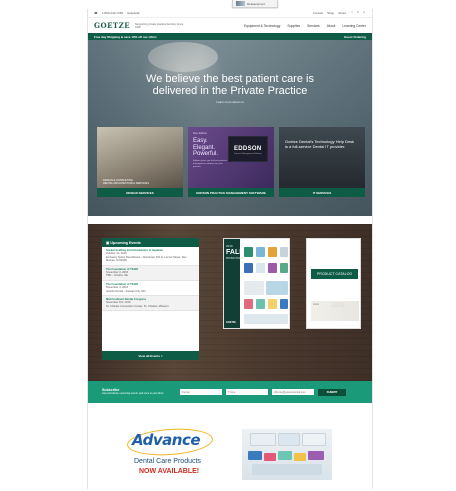  What do you see at coordinates (342, 13) in the screenshot?
I see `about-link: About` at bounding box center [342, 13].